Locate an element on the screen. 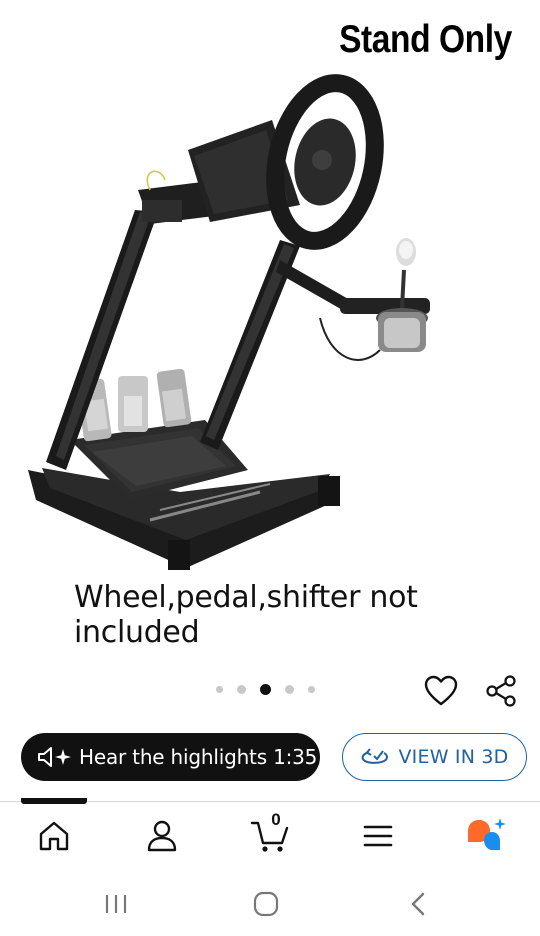 This screenshot has width=540, height=936. carousel-dots is located at coordinates (265, 689).